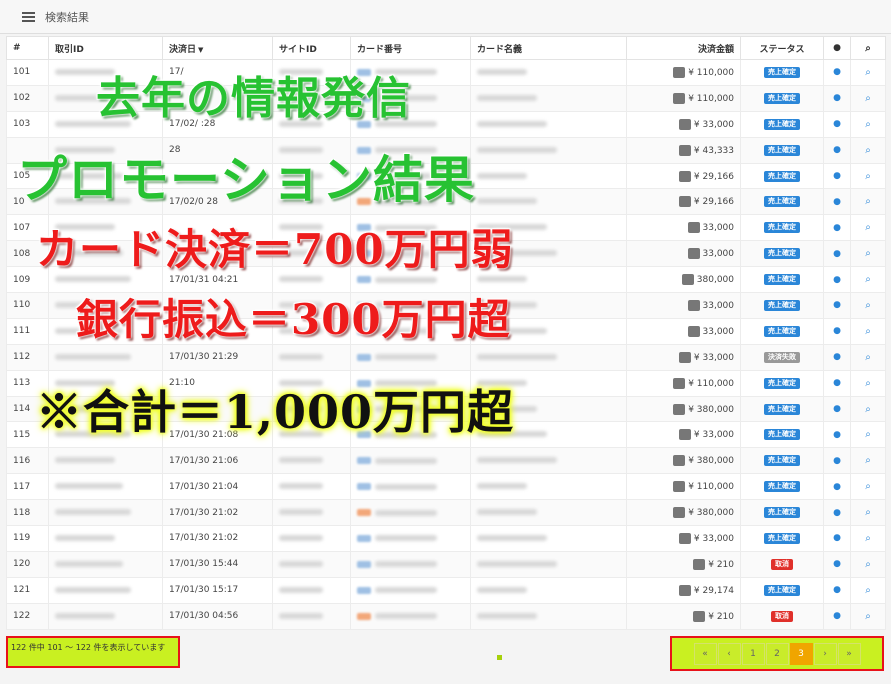 This screenshot has width=891, height=684. I want to click on last-page-button: », so click(849, 653).